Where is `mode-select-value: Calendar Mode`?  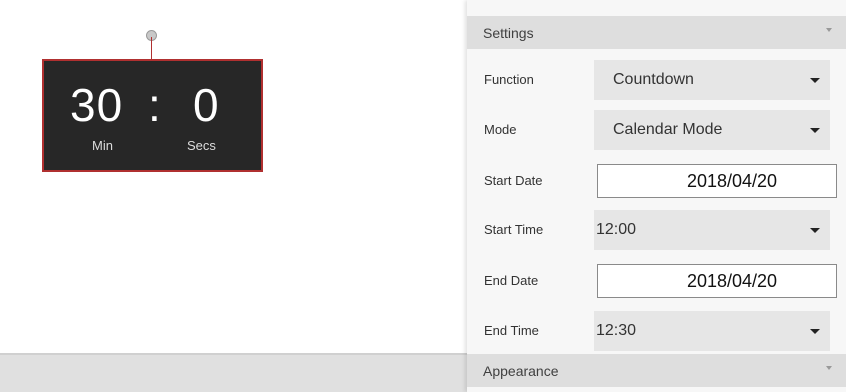 mode-select-value: Calendar Mode is located at coordinates (668, 129).